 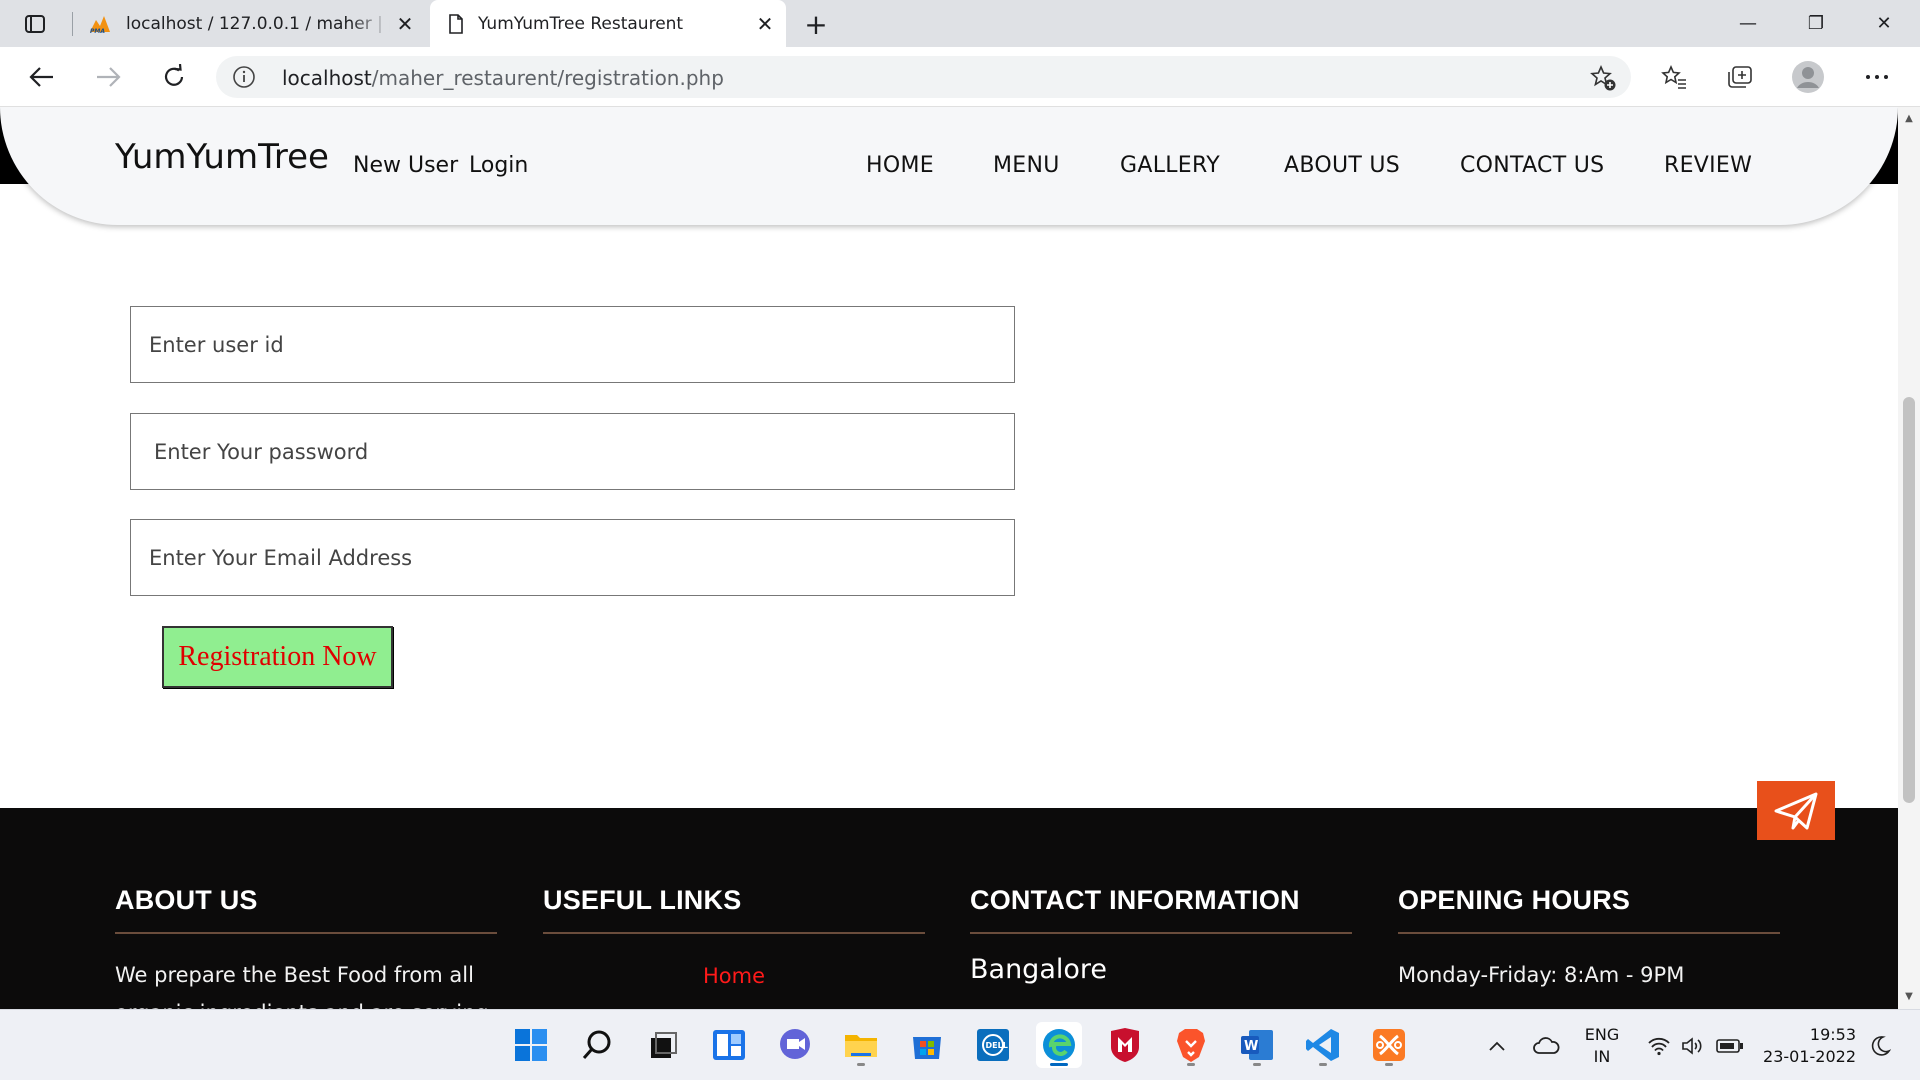 What do you see at coordinates (498, 165) in the screenshot?
I see `login-link: Login` at bounding box center [498, 165].